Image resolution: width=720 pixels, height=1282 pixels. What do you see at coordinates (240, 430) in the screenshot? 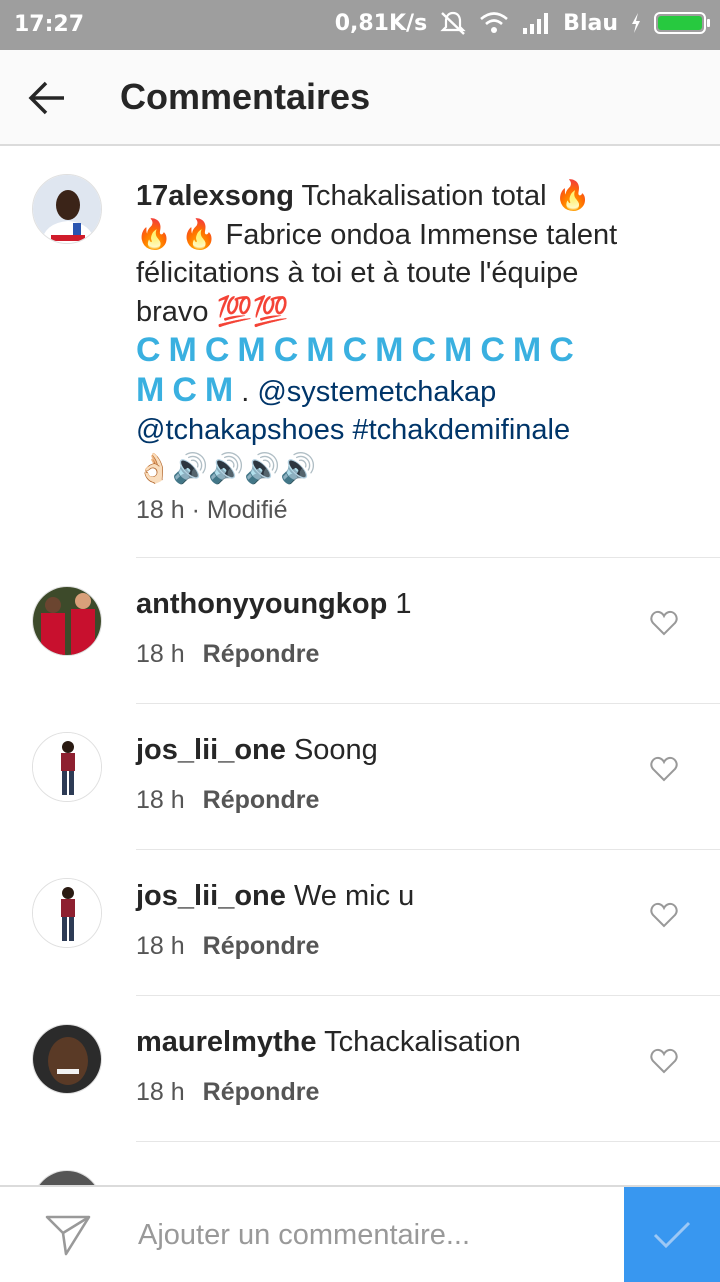
I see `mention-link: @tchakapshoes` at bounding box center [240, 430].